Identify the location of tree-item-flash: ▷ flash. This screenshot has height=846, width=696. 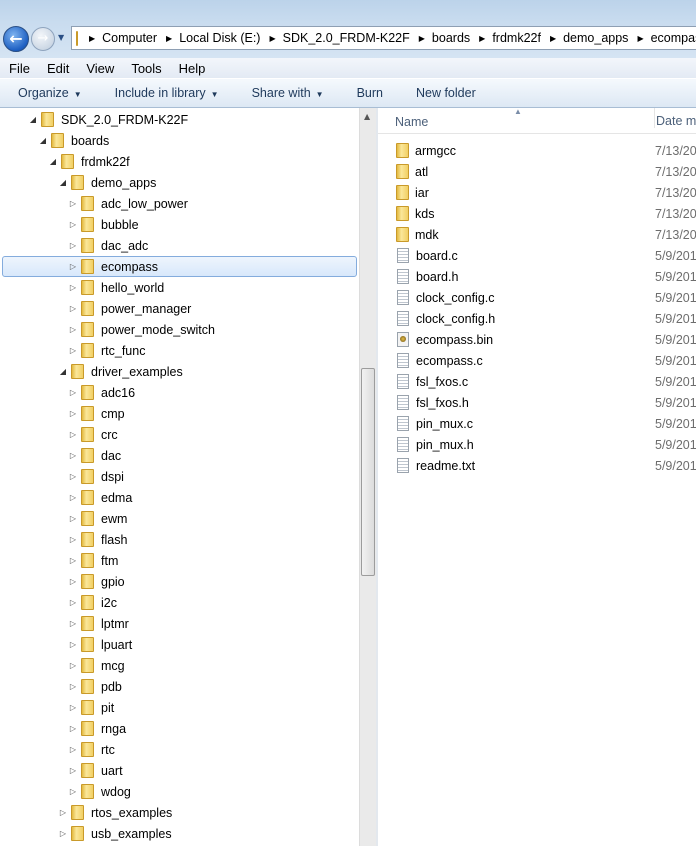
(97, 539).